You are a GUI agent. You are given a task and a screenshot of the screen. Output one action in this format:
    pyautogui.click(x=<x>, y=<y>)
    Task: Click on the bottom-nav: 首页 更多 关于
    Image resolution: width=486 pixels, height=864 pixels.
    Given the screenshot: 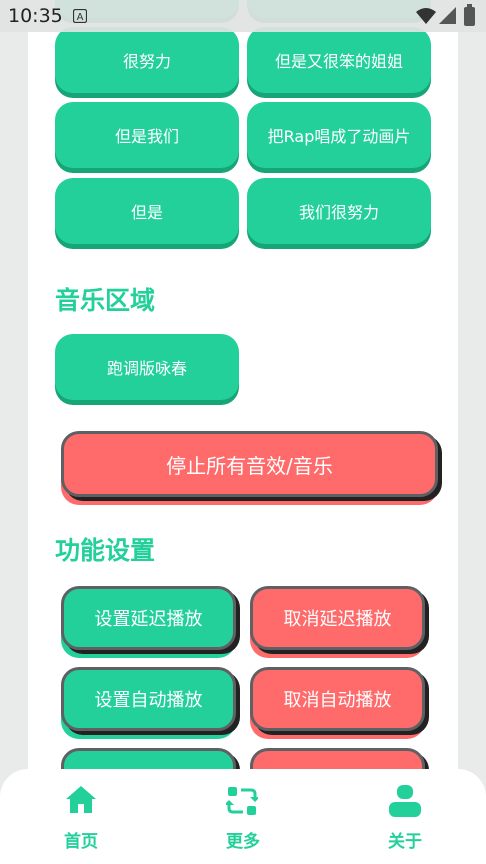 What is the action you would take?
    pyautogui.click(x=243, y=816)
    